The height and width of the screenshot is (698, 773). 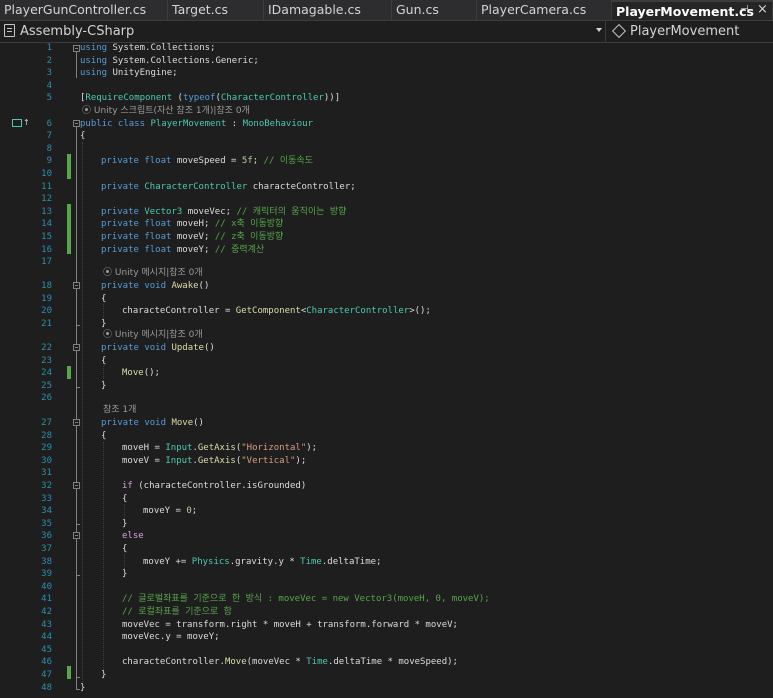 What do you see at coordinates (46, 373) in the screenshot?
I see `line-number: 24` at bounding box center [46, 373].